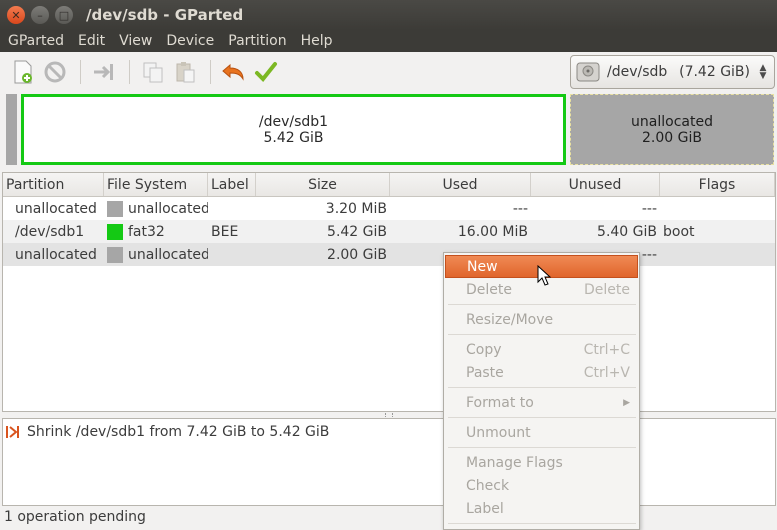  I want to click on menu-item-check: Check, so click(541, 485).